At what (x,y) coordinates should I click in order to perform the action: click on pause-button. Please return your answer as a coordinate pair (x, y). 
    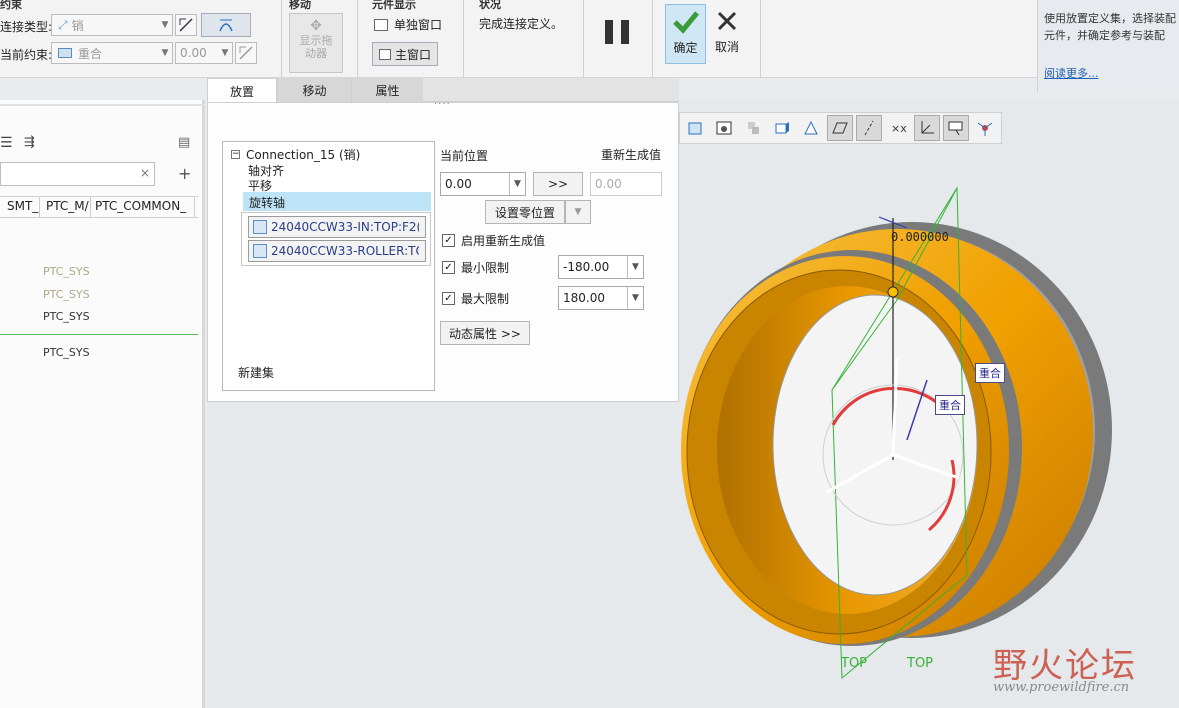
    Looking at the image, I should click on (617, 33).